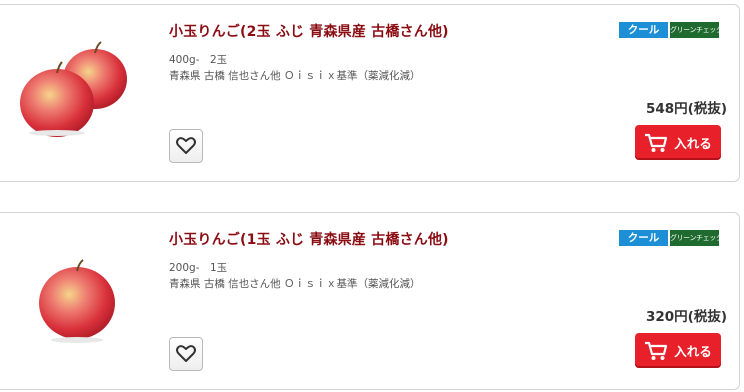 The height and width of the screenshot is (392, 744). I want to click on product-weight: 400g- 2玉, so click(198, 60).